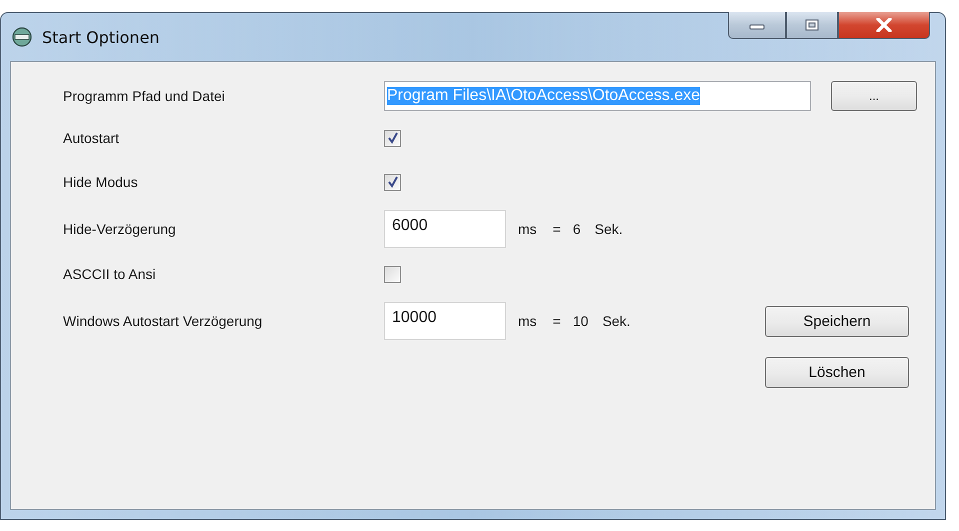 Image resolution: width=959 pixels, height=531 pixels. Describe the element at coordinates (757, 25) in the screenshot. I see `minimize-button` at that location.